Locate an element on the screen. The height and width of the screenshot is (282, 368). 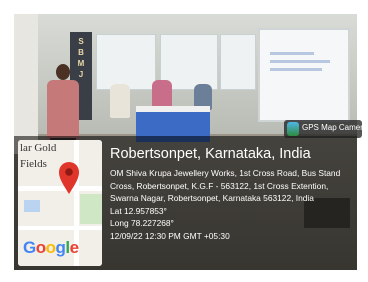
pillar is located at coordinates (26, 84).